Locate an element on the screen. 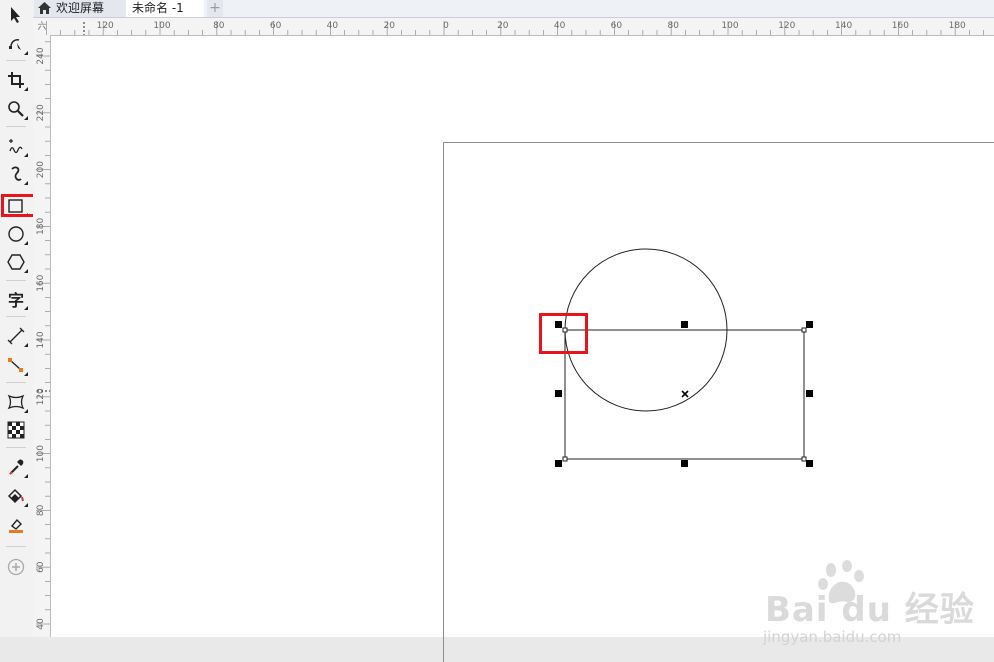 The height and width of the screenshot is (662, 994). pick-tool-icon is located at coordinates (16, 15).